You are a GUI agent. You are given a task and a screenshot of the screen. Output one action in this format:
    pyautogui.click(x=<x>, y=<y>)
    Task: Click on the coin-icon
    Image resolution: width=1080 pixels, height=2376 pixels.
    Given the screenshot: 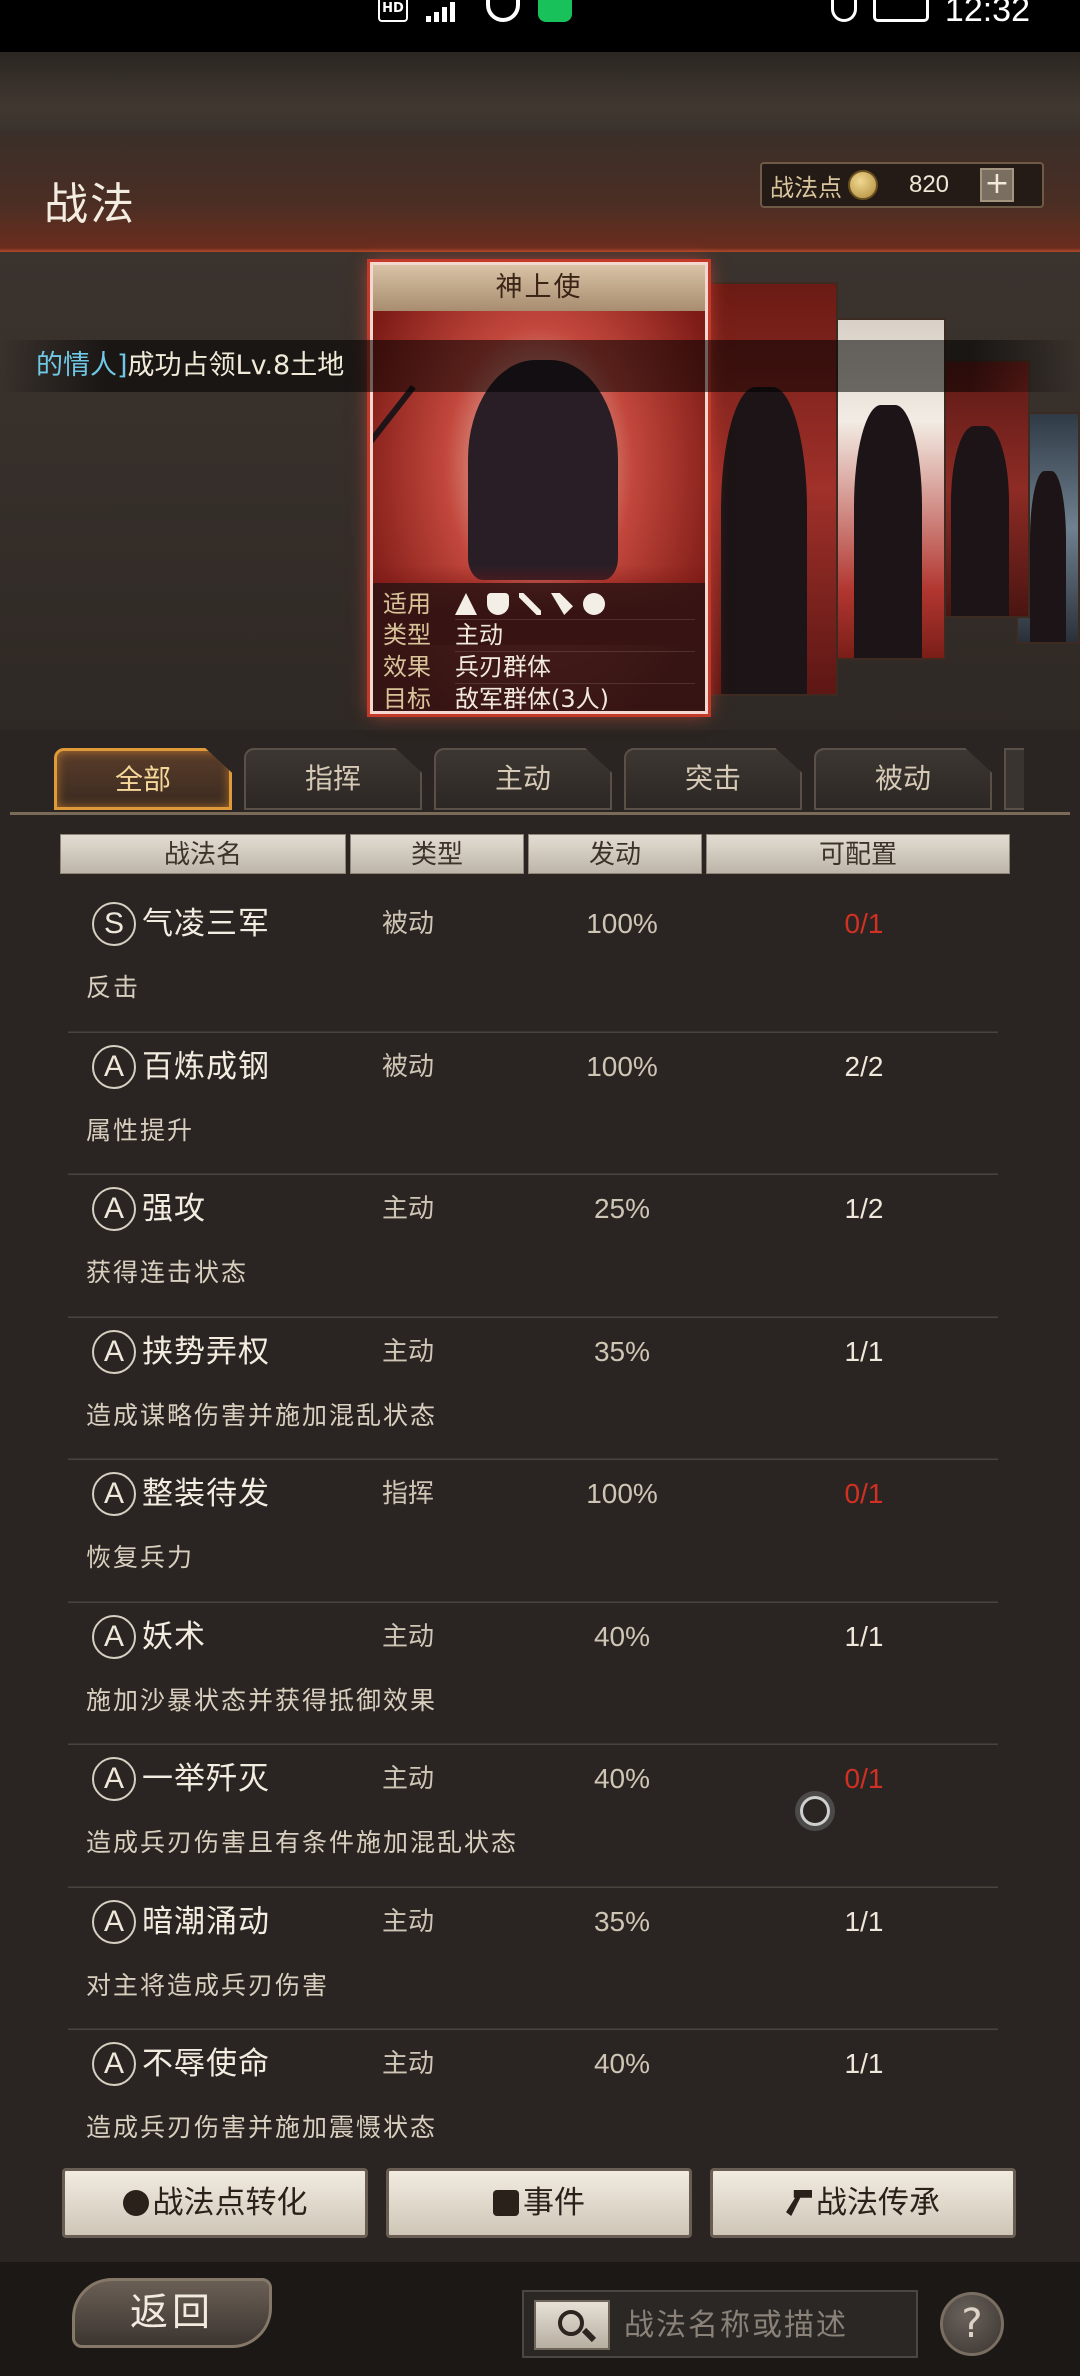 What is the action you would take?
    pyautogui.click(x=863, y=185)
    